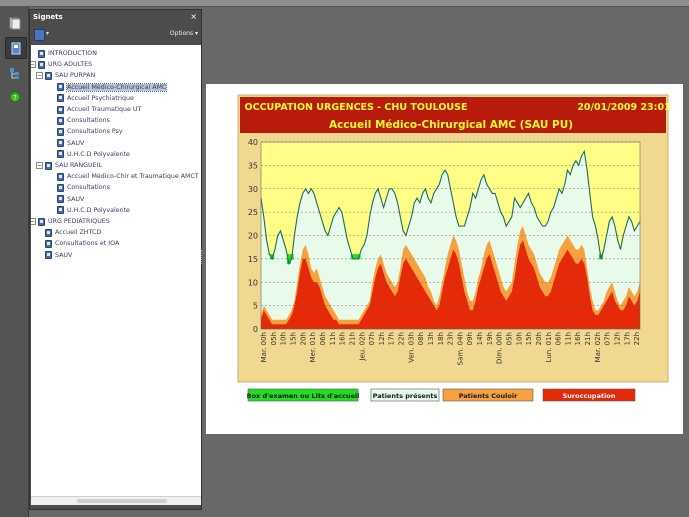 This screenshot has height=517, width=689. I want to click on bookmark-menu-icon, so click(39, 35).